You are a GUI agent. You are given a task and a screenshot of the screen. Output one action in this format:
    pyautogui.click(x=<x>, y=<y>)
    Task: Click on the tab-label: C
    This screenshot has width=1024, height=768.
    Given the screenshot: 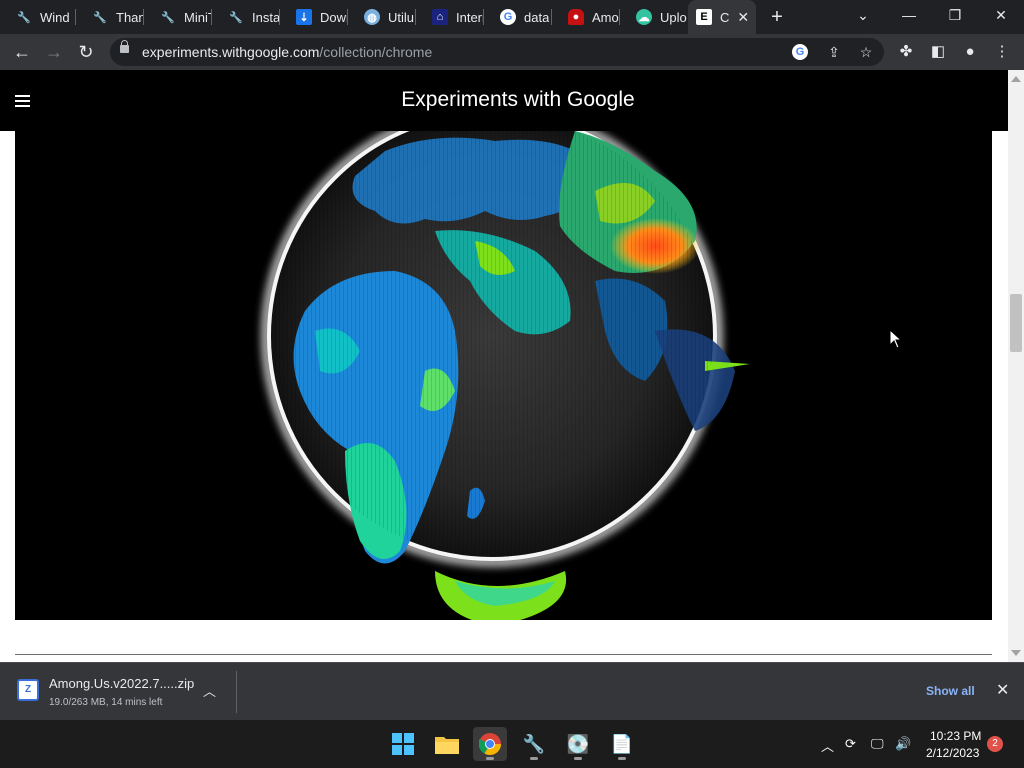 What is the action you would take?
    pyautogui.click(x=725, y=17)
    